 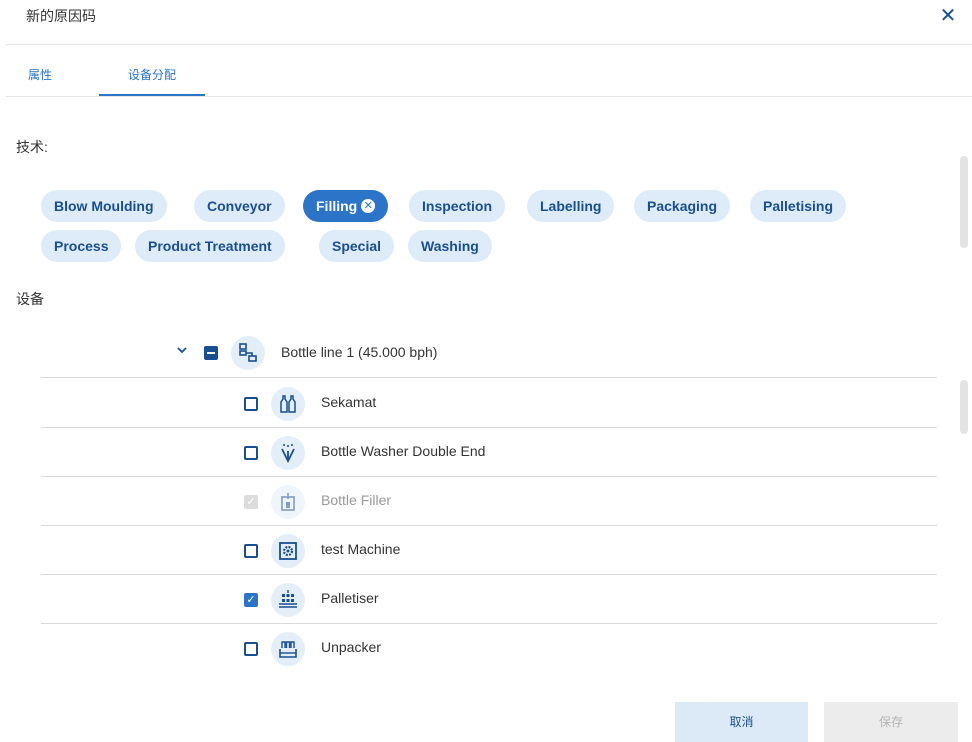 I want to click on dialog-title: 新的原因码, so click(x=61, y=16).